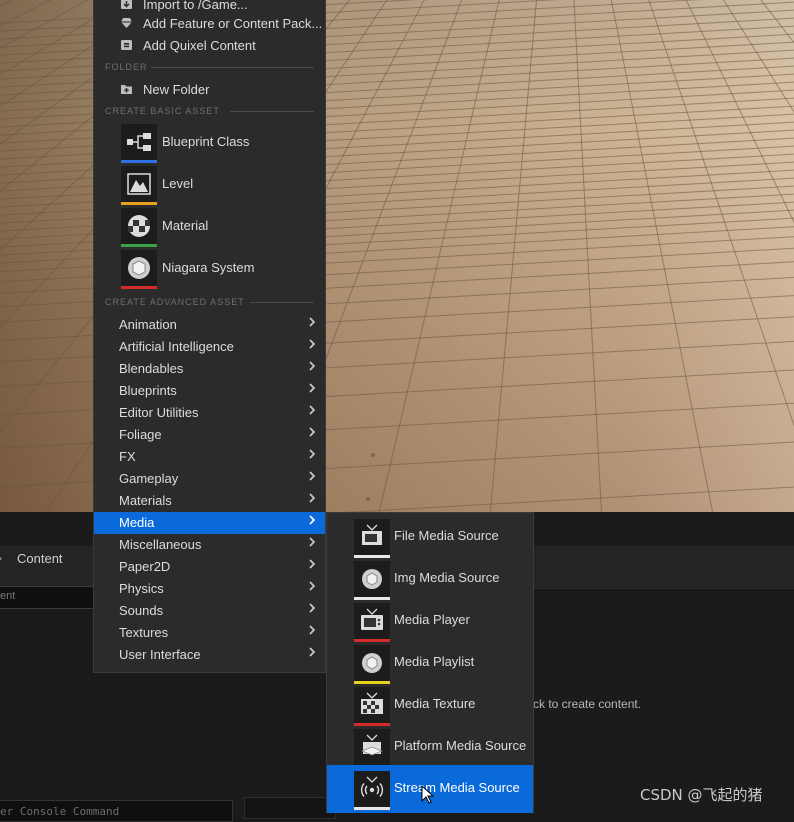 The image size is (794, 822). I want to click on menu-item-new-folder: New Folder, so click(209, 90).